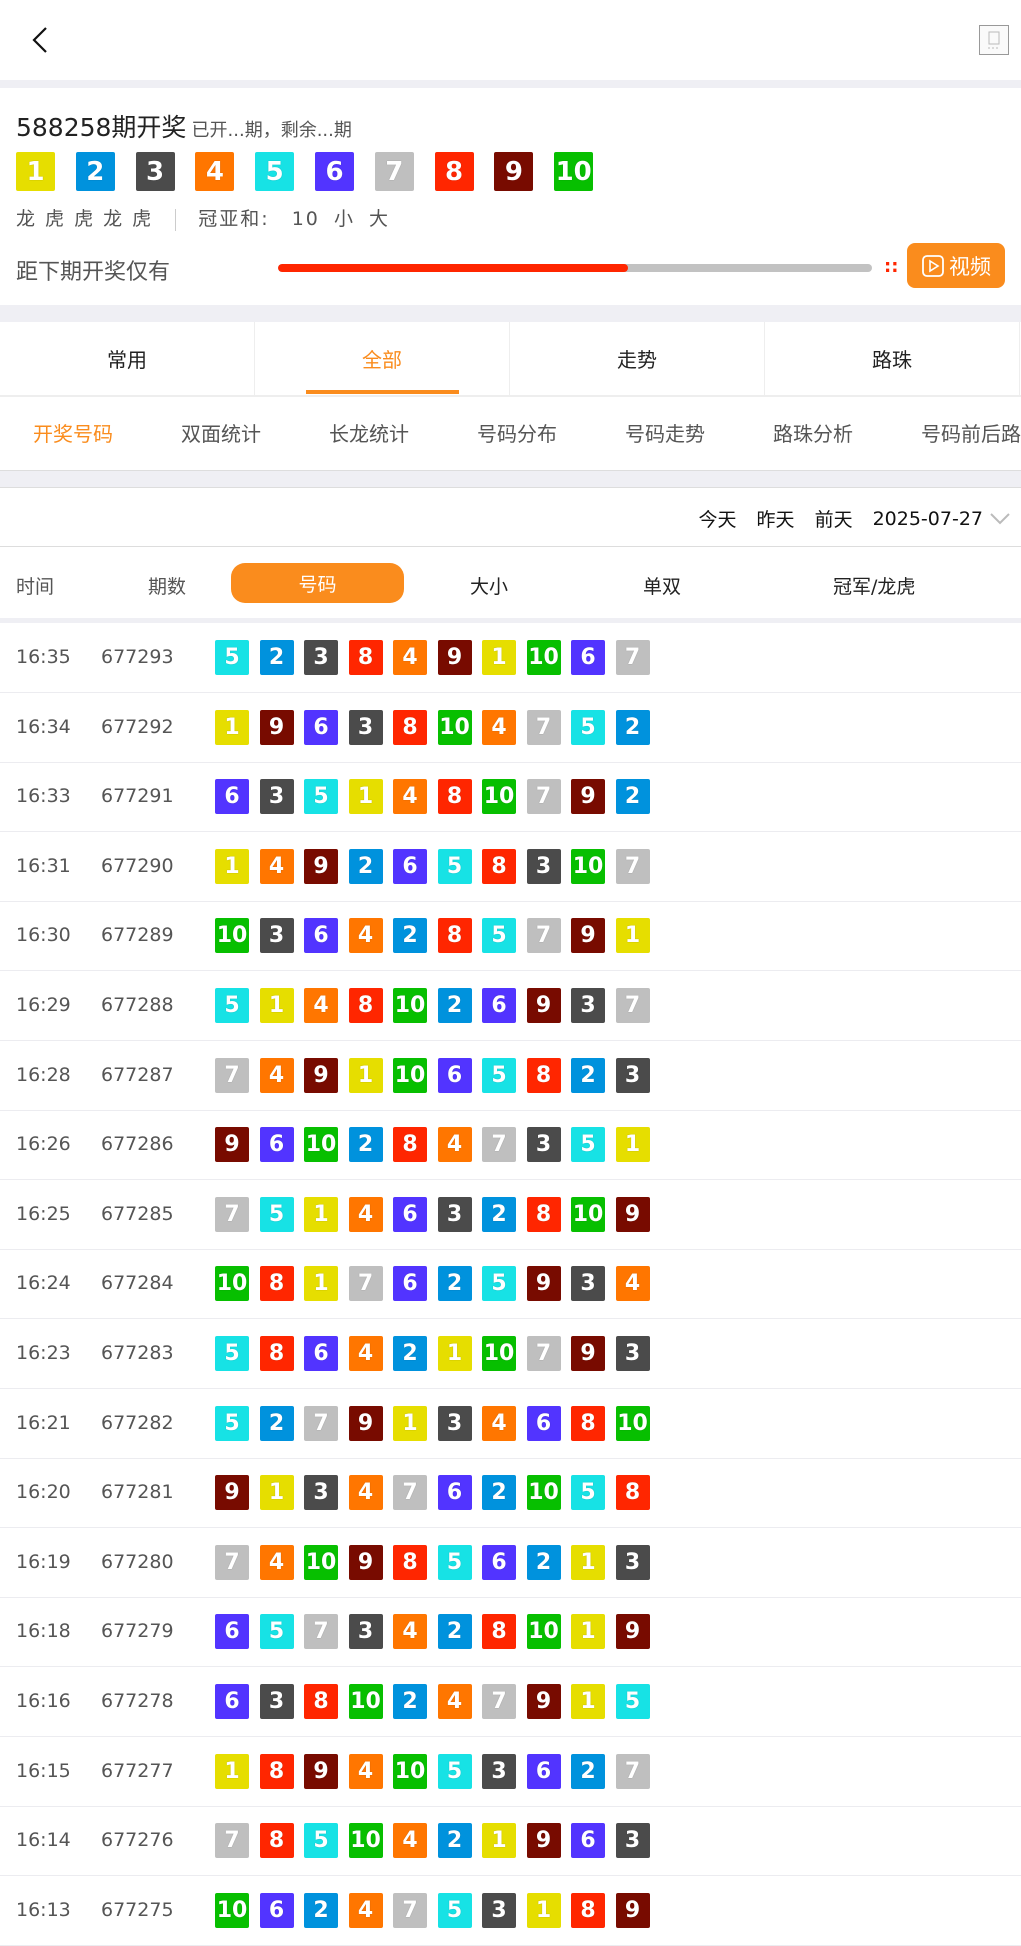 The height and width of the screenshot is (1946, 1021). Describe the element at coordinates (221, 432) in the screenshot. I see `subtab-1: 双面统计` at that location.